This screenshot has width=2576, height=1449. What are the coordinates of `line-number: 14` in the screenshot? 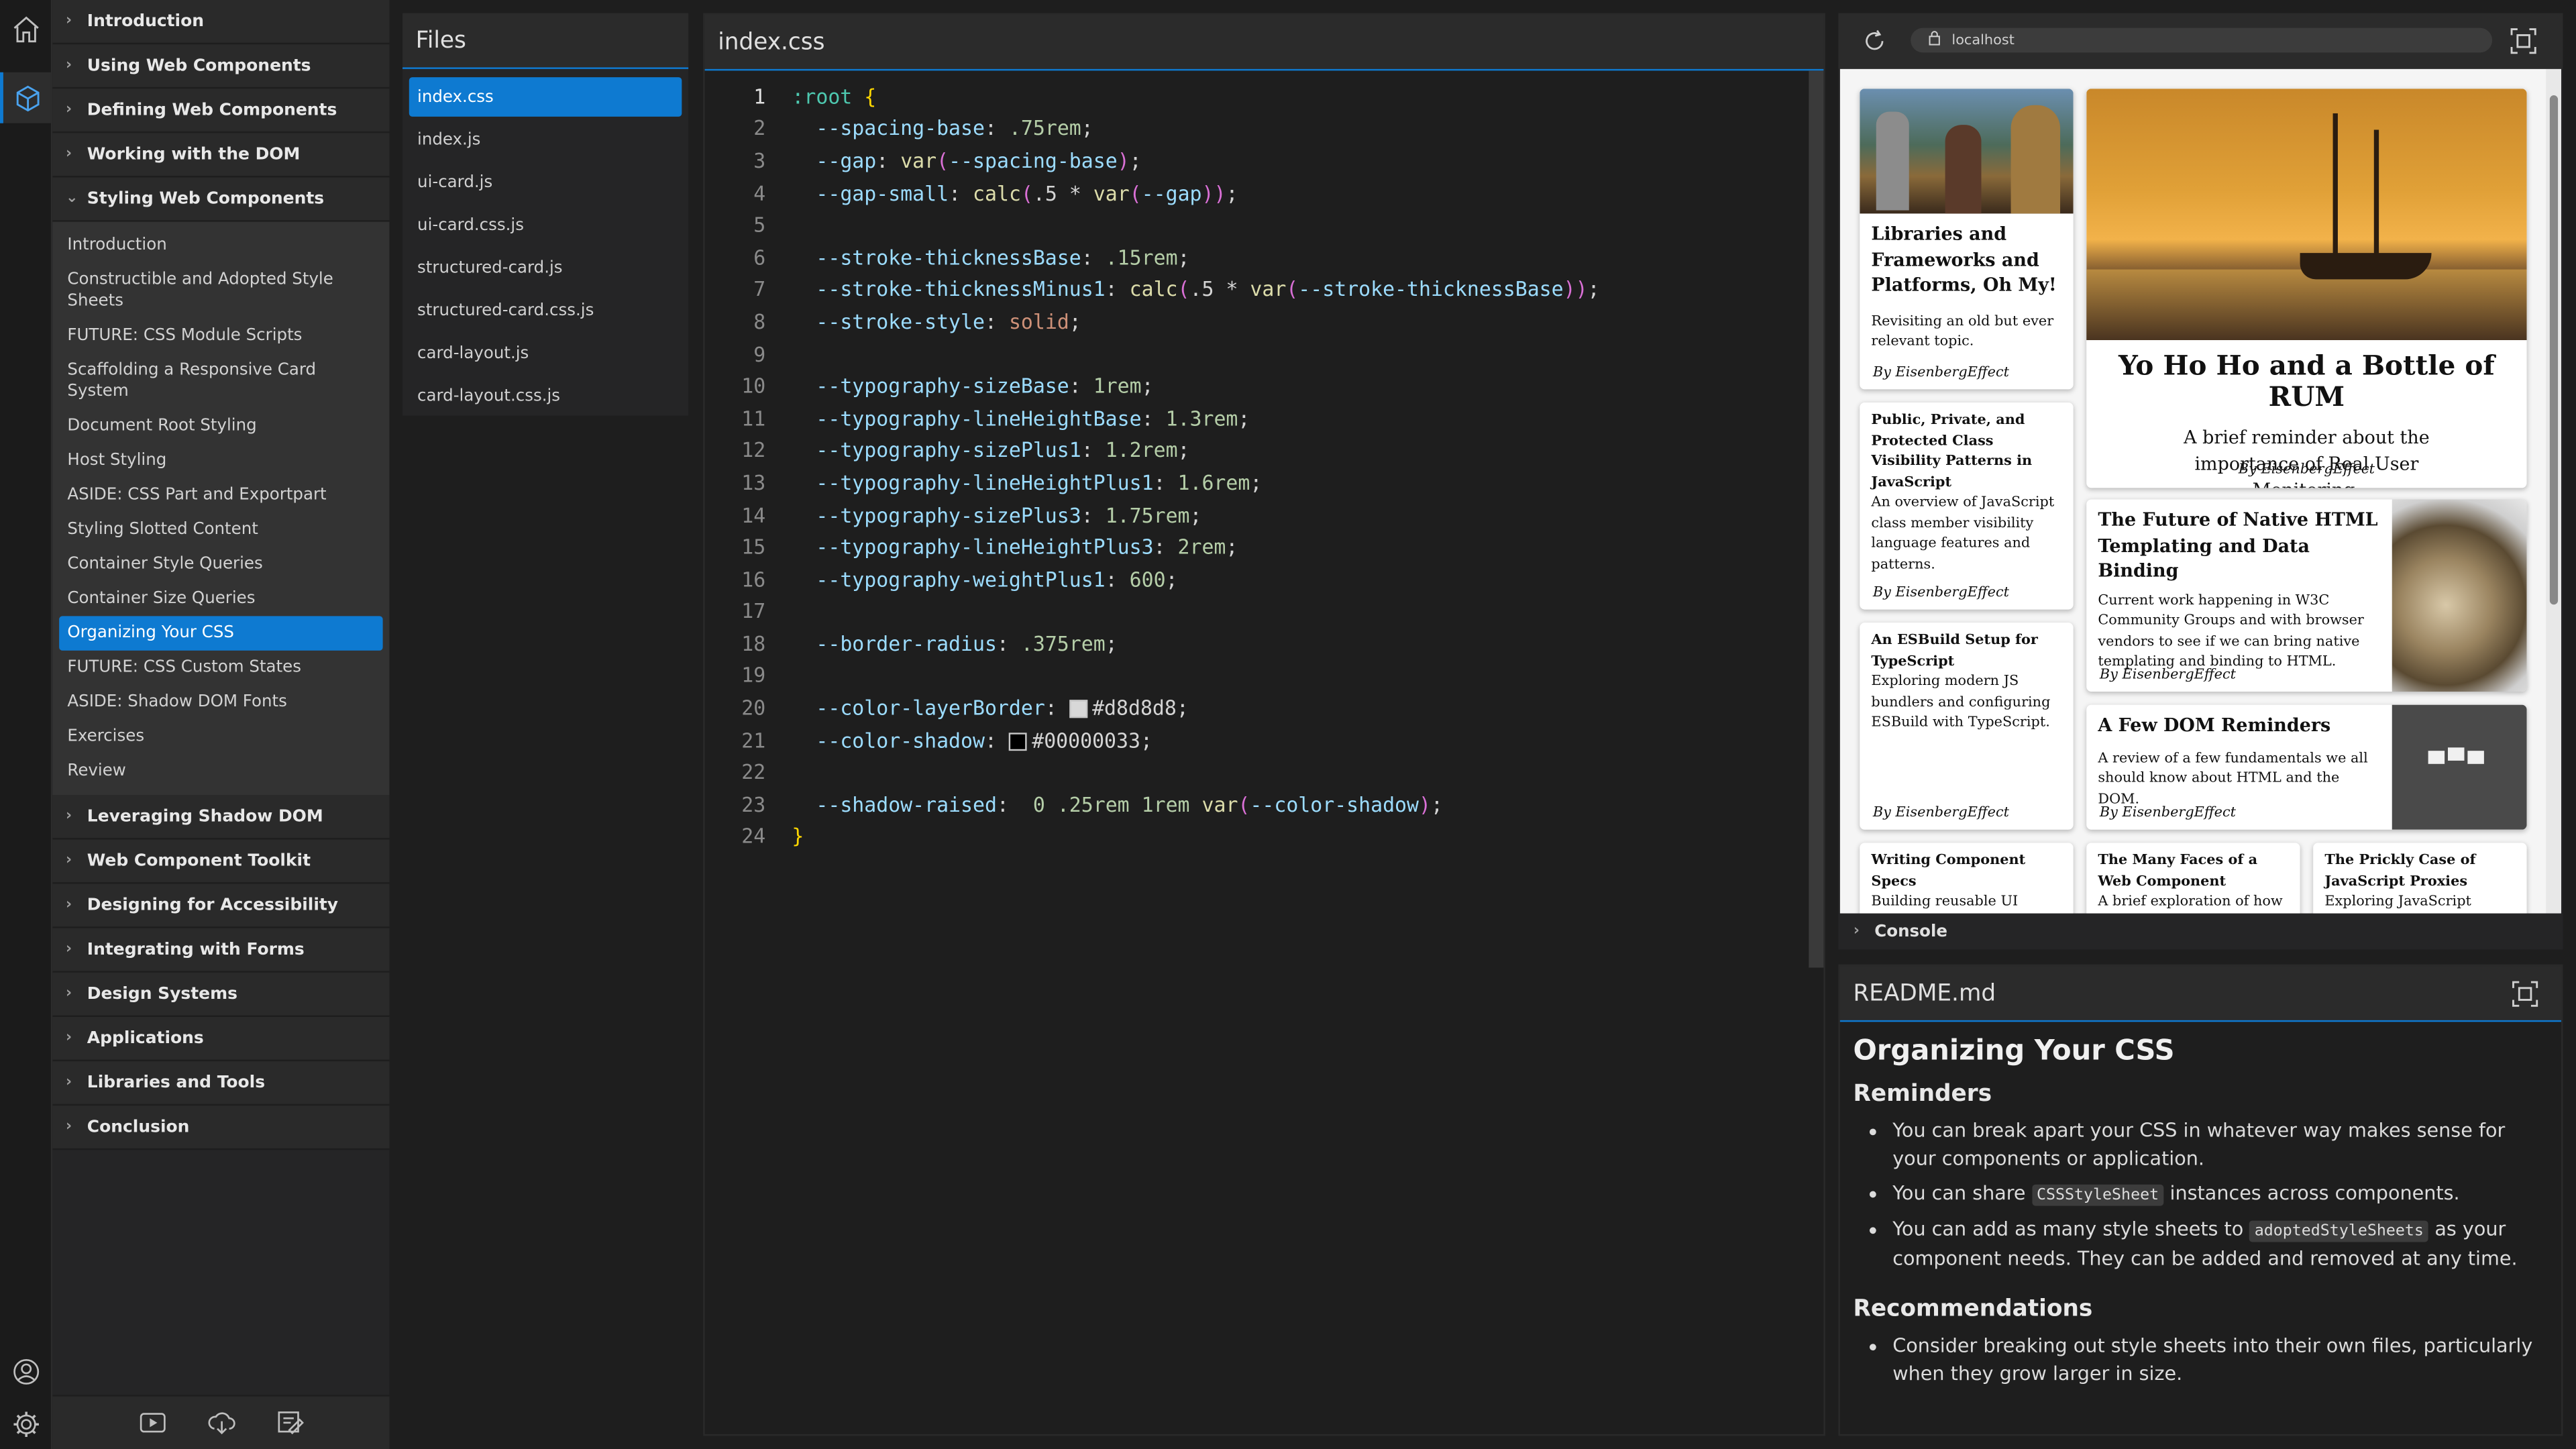 It's located at (753, 515).